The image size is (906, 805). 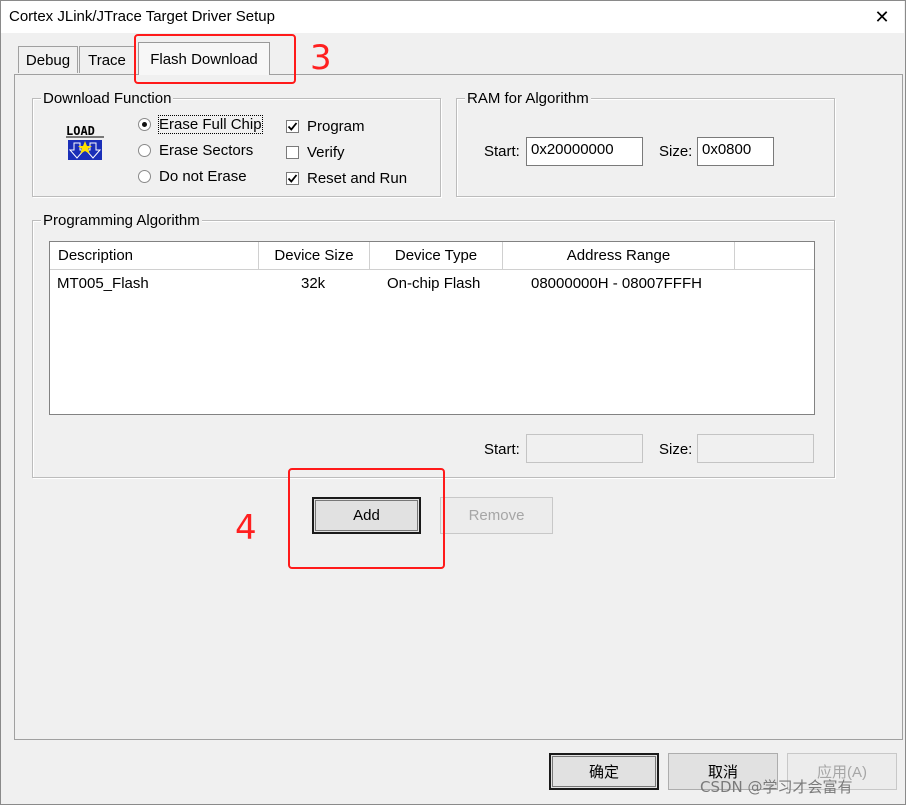 I want to click on ram-start-field: 0x20000000, so click(x=584, y=151).